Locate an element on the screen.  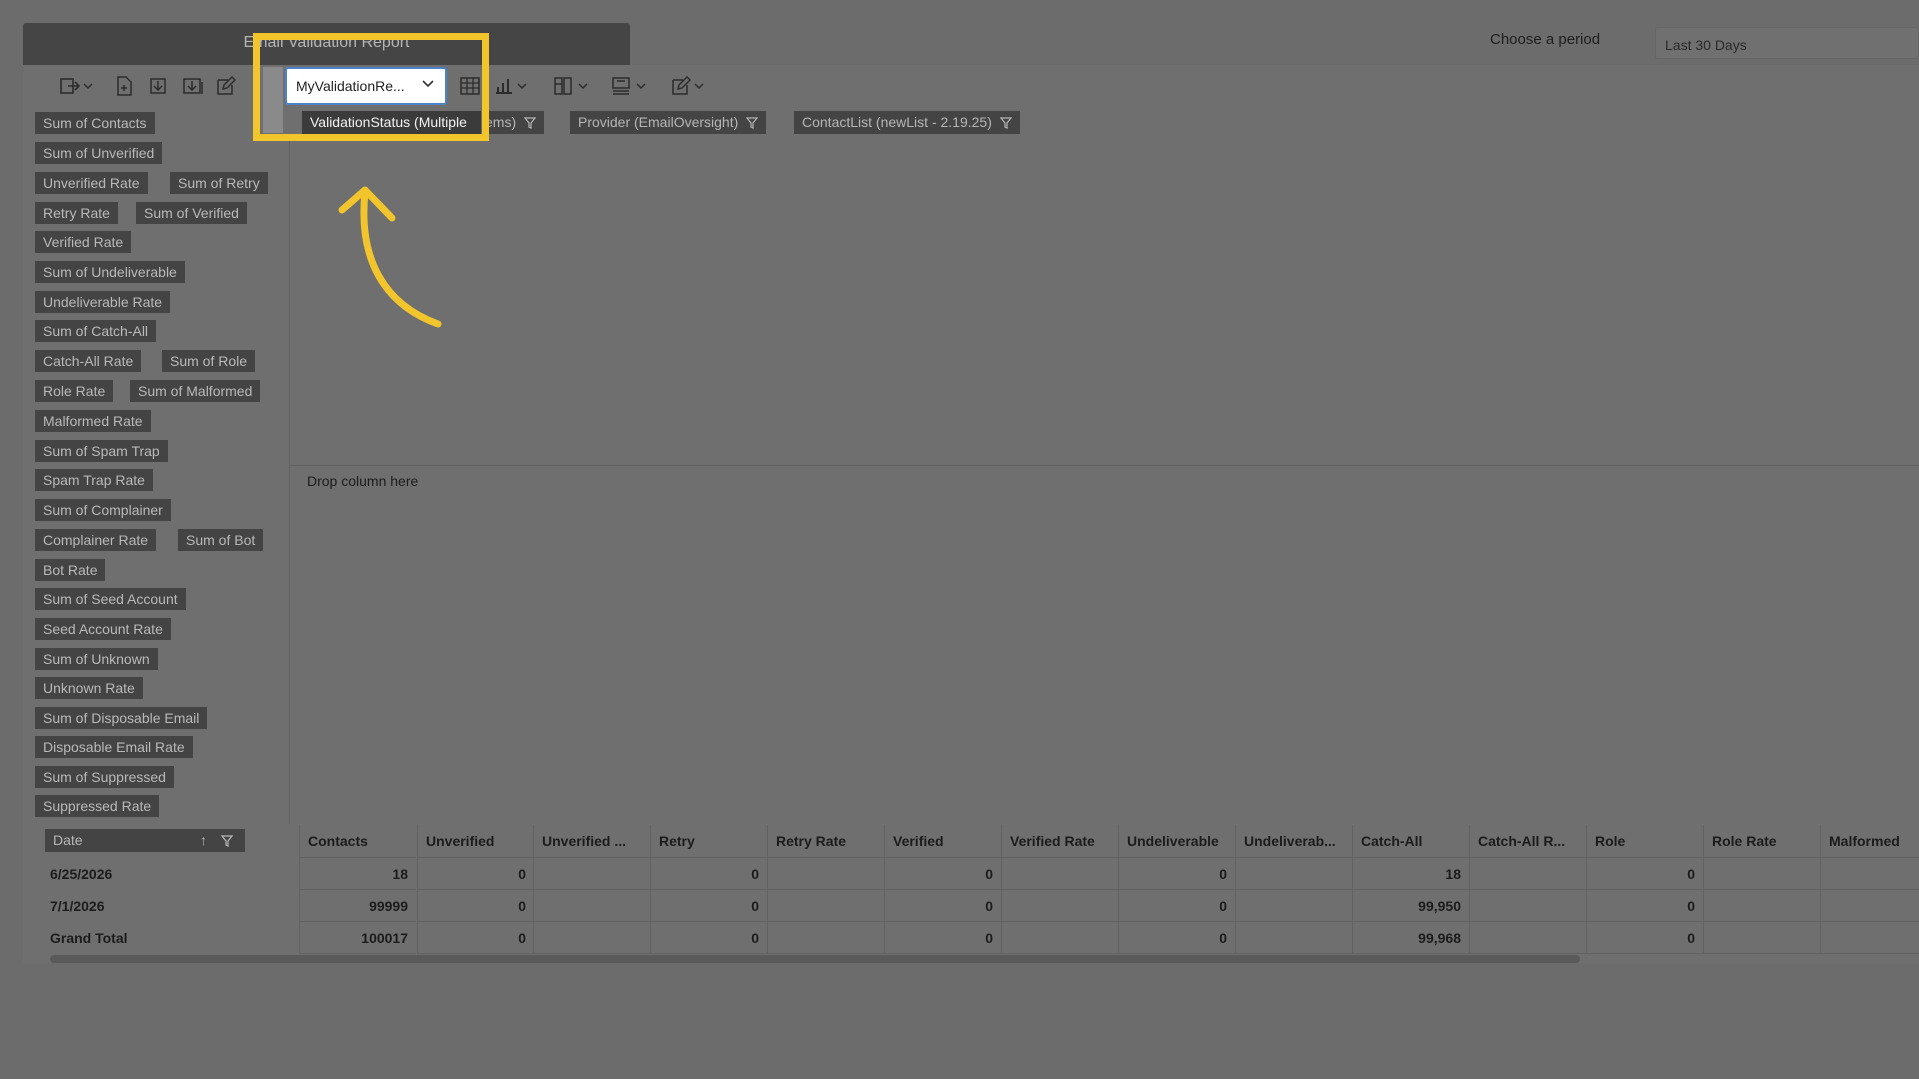
row-label: 6/25/2026 is located at coordinates (81, 874).